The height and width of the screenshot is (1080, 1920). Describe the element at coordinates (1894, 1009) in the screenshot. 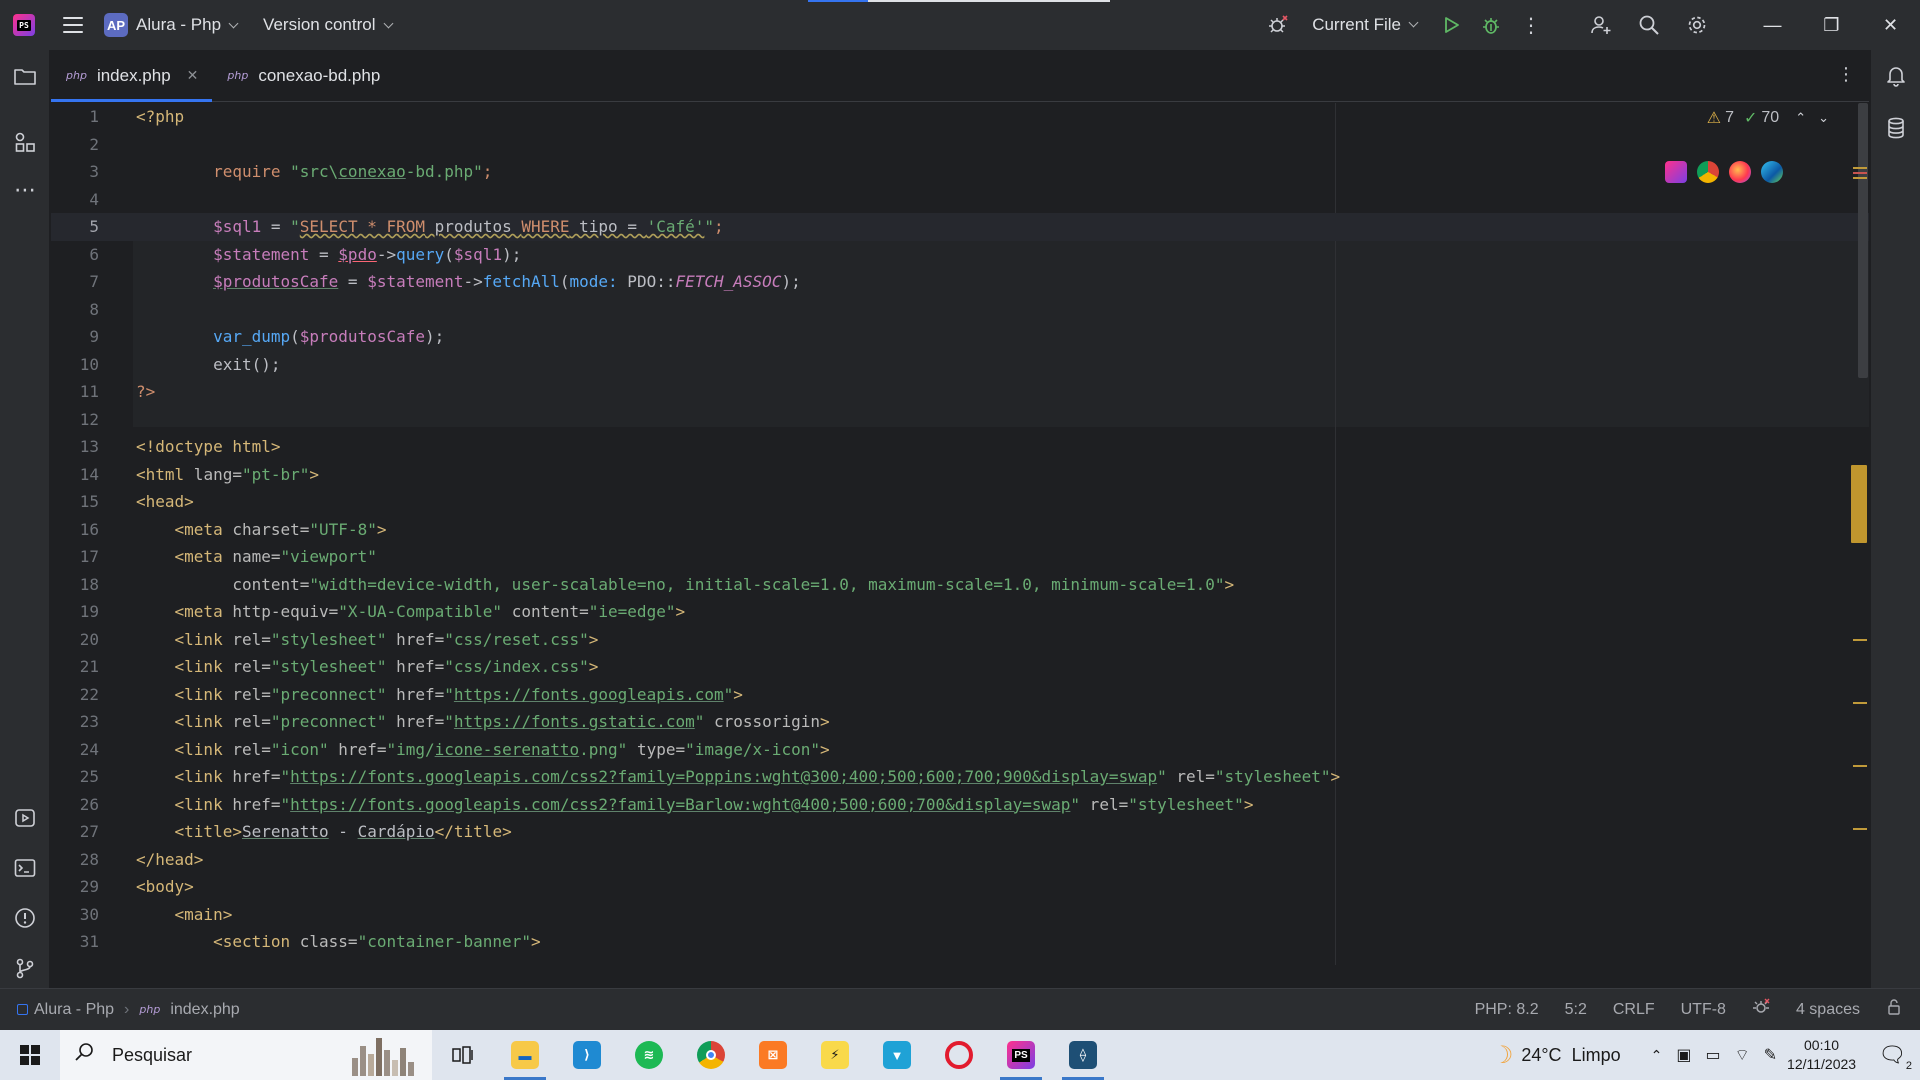

I see `read-only-lock-icon` at that location.